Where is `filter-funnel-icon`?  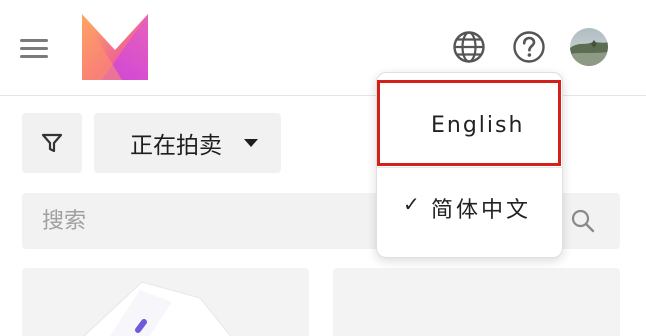
filter-funnel-icon is located at coordinates (52, 143).